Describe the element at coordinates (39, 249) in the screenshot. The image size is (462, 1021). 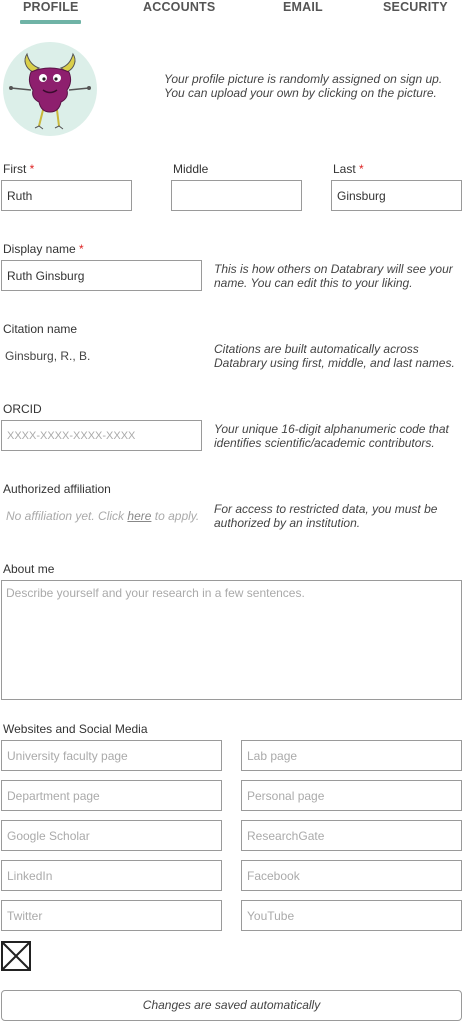
I see `display-name-label-text: Display name` at that location.